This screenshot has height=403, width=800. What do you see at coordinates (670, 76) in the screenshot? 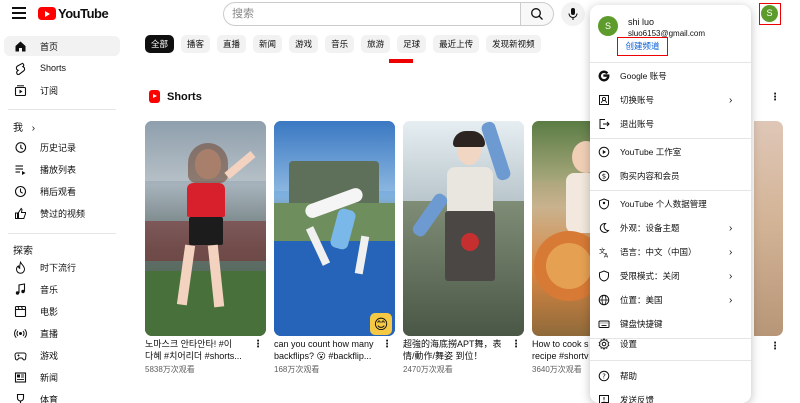
I see `menu-item-google-account: Google 账号` at bounding box center [670, 76].